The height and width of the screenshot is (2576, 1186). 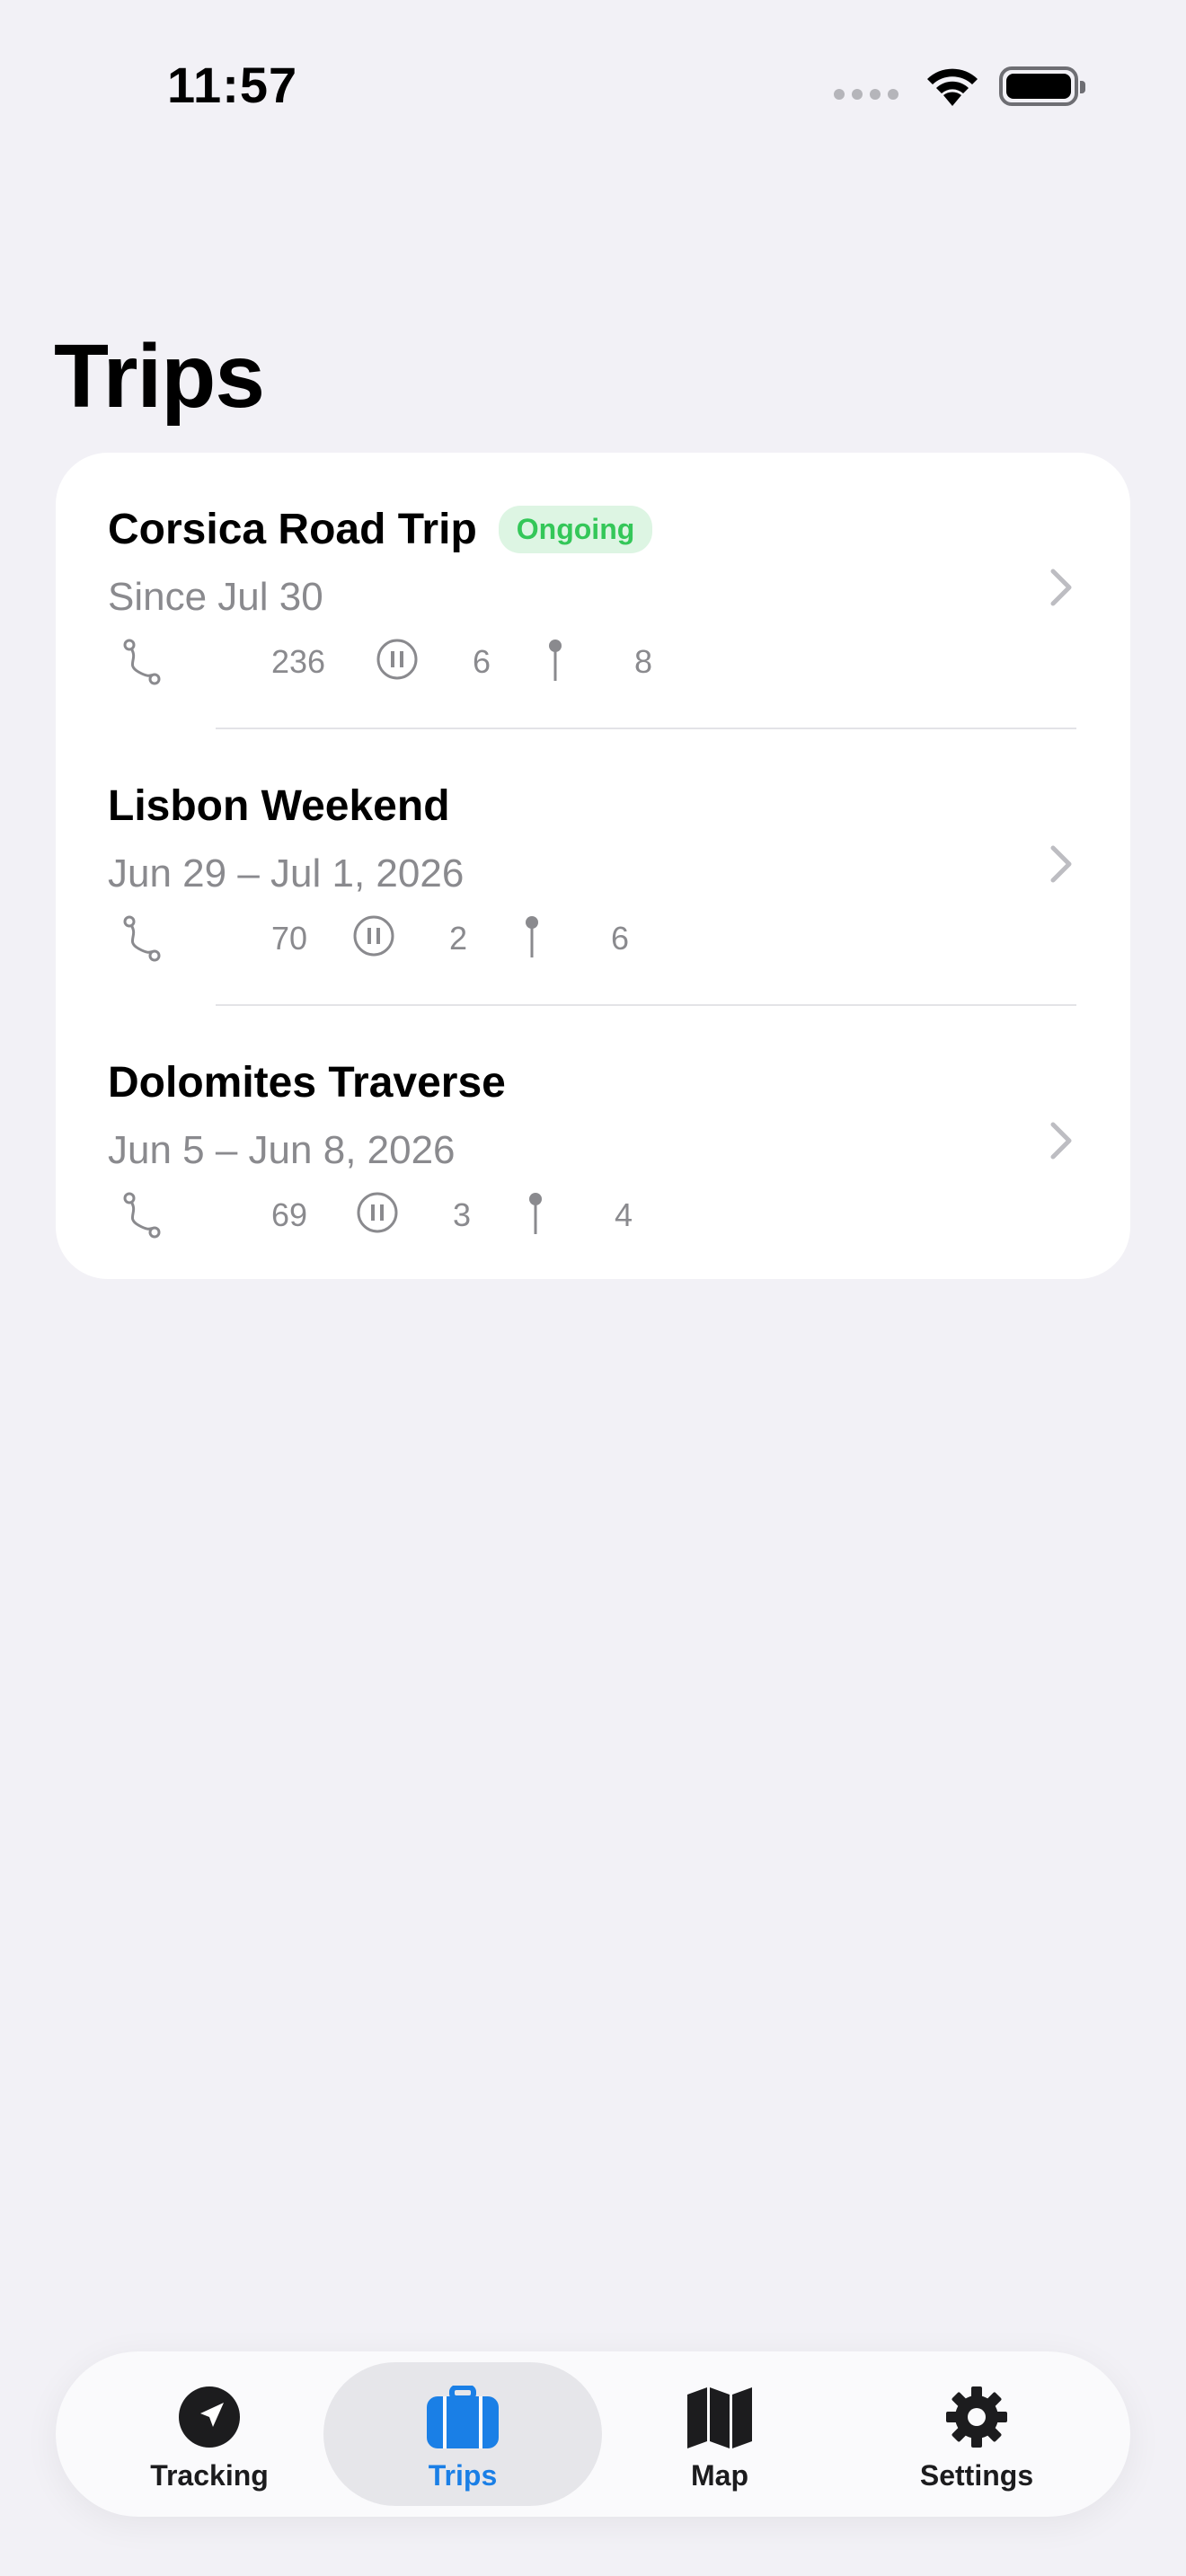 What do you see at coordinates (866, 94) in the screenshot?
I see `cellular-signal-icon` at bounding box center [866, 94].